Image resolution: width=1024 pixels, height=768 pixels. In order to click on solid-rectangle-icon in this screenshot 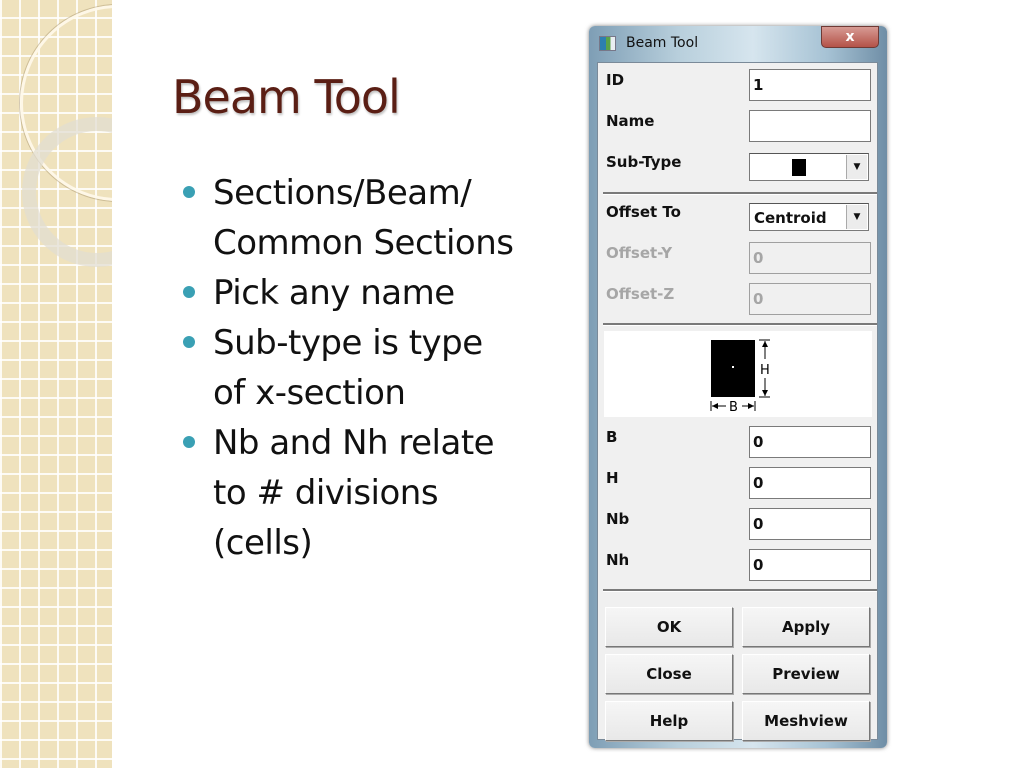, I will do `click(799, 167)`.